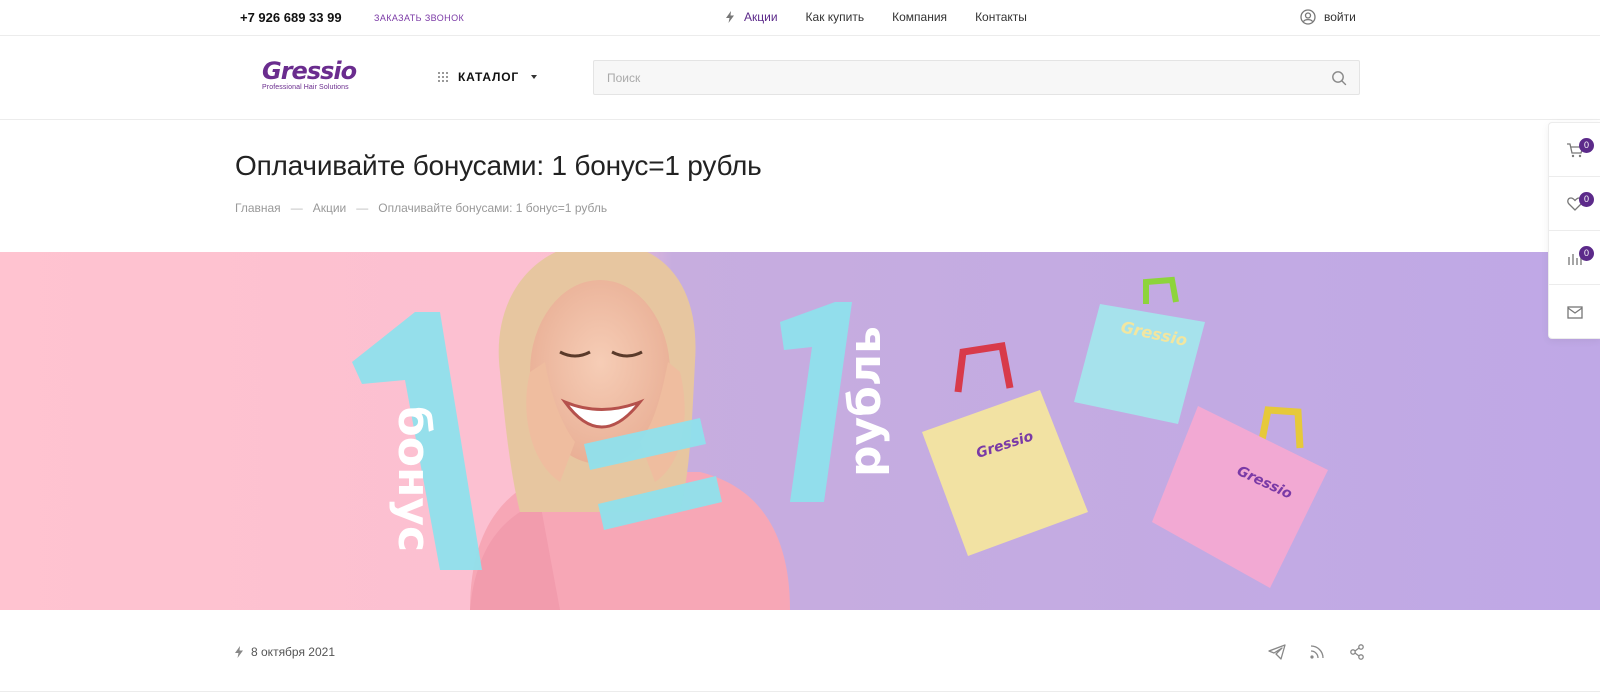  I want to click on logo-tagline: Professional Hair Solutions, so click(305, 87).